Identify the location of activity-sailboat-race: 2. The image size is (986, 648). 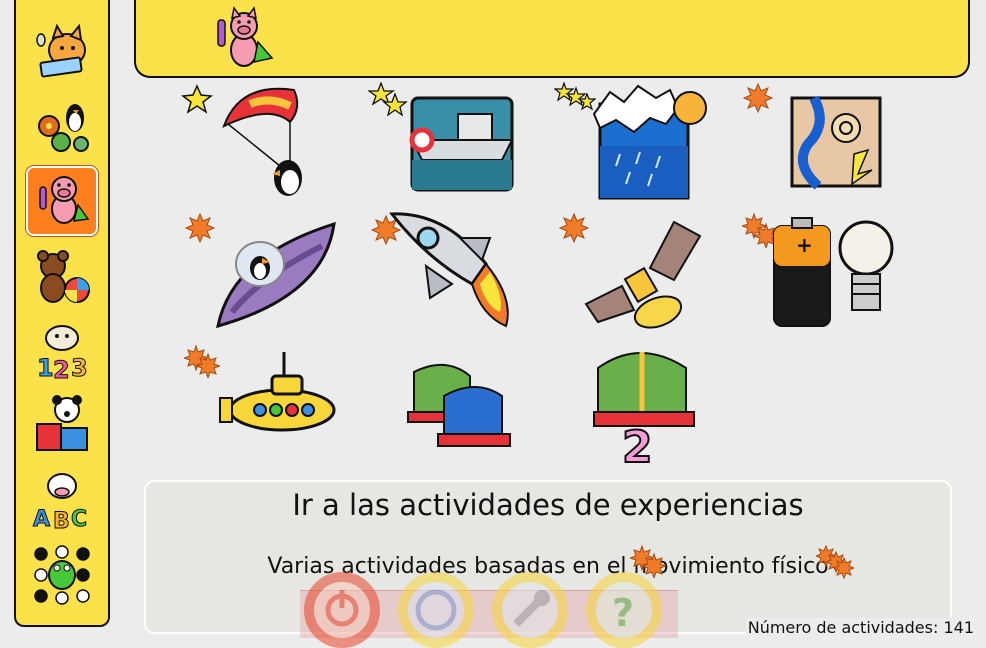
(631, 404).